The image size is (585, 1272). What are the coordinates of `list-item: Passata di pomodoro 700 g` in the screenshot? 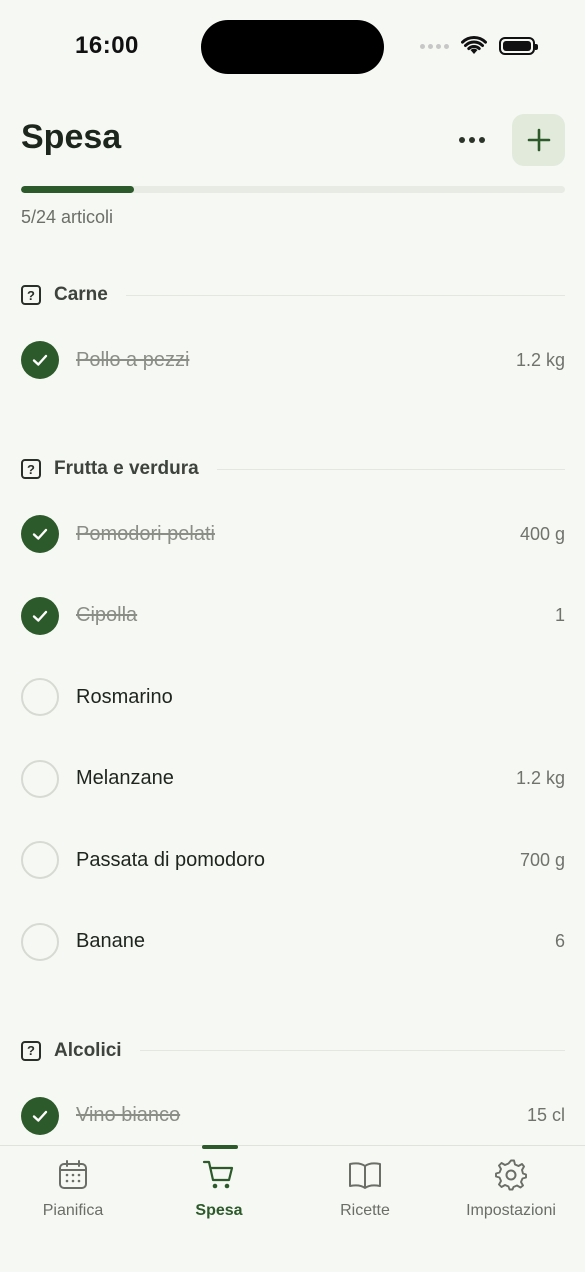 It's located at (293, 860).